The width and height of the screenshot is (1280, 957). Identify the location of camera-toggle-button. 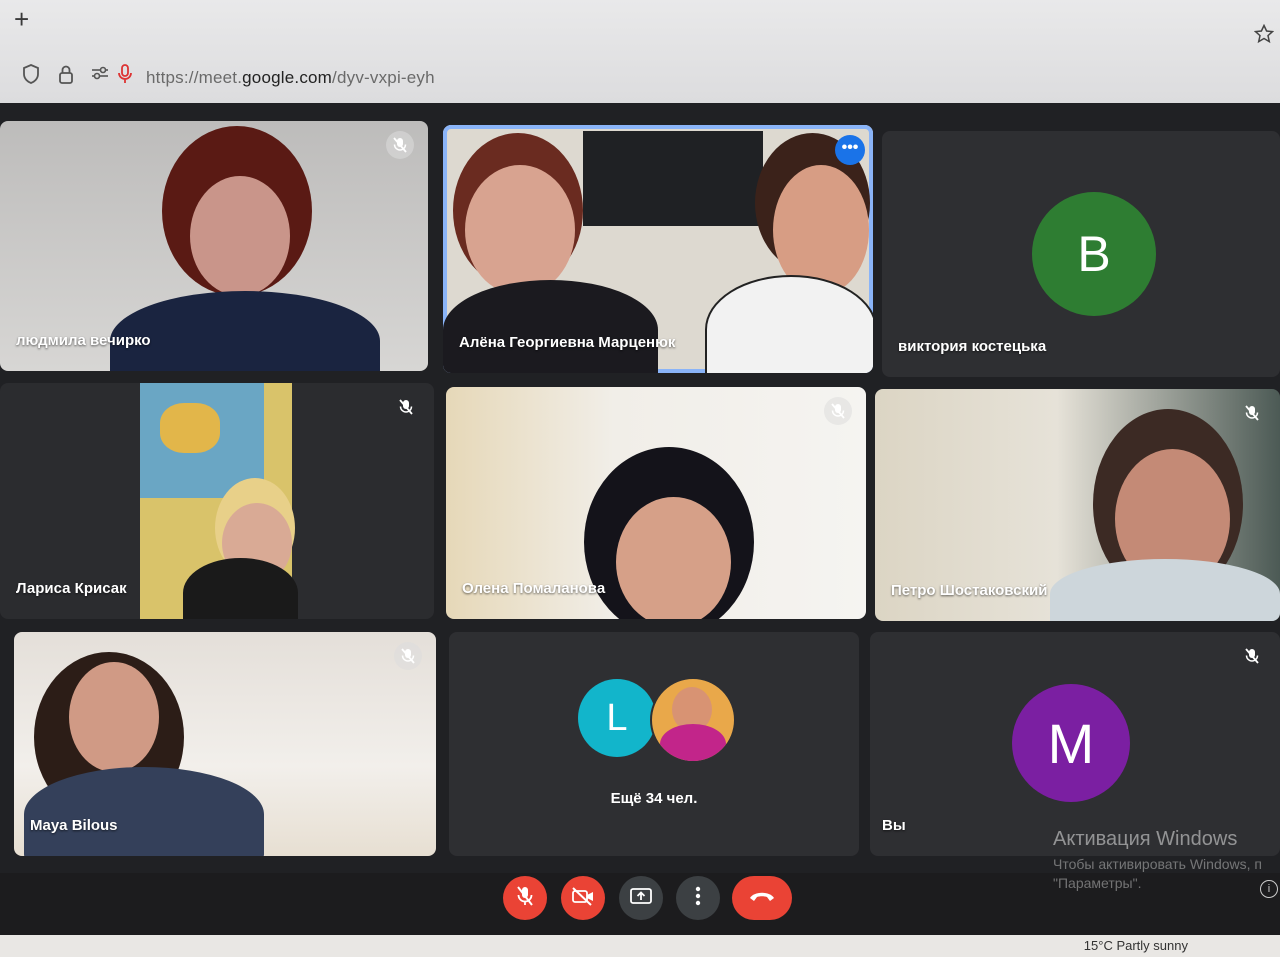
(583, 898).